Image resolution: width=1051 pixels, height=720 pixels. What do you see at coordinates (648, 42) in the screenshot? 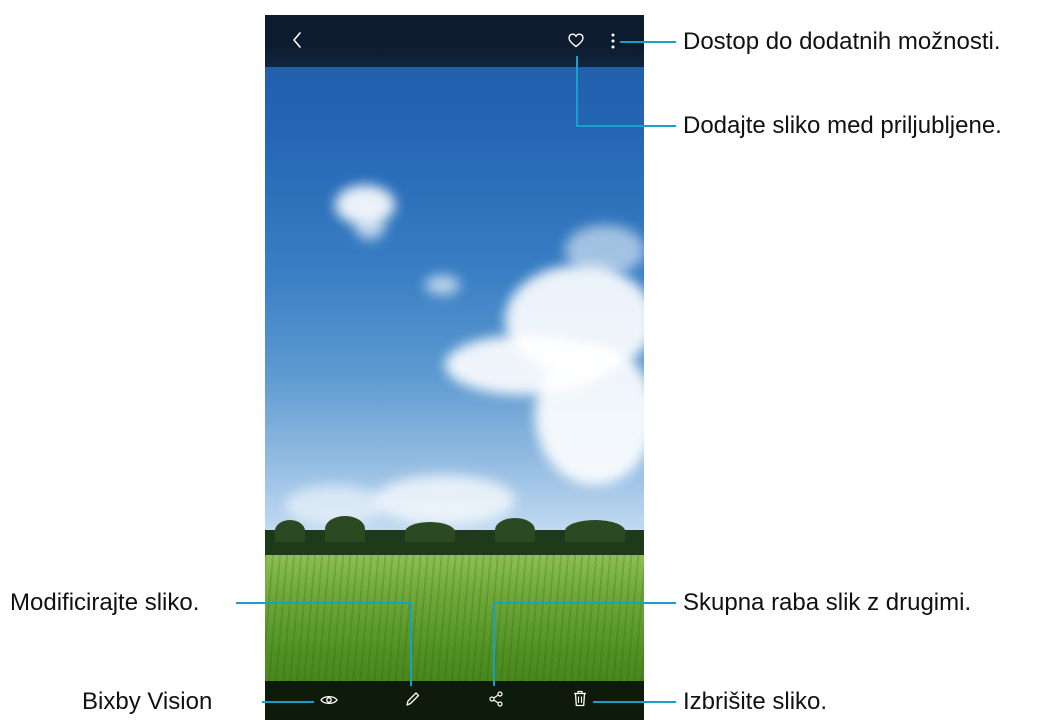
I see `callout-line-more-options` at bounding box center [648, 42].